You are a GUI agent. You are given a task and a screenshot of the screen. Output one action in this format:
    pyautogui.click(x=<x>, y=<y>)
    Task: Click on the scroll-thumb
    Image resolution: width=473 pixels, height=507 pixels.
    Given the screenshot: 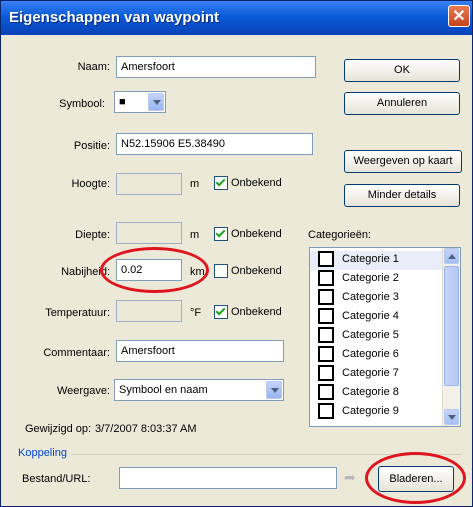 What is the action you would take?
    pyautogui.click(x=451, y=326)
    